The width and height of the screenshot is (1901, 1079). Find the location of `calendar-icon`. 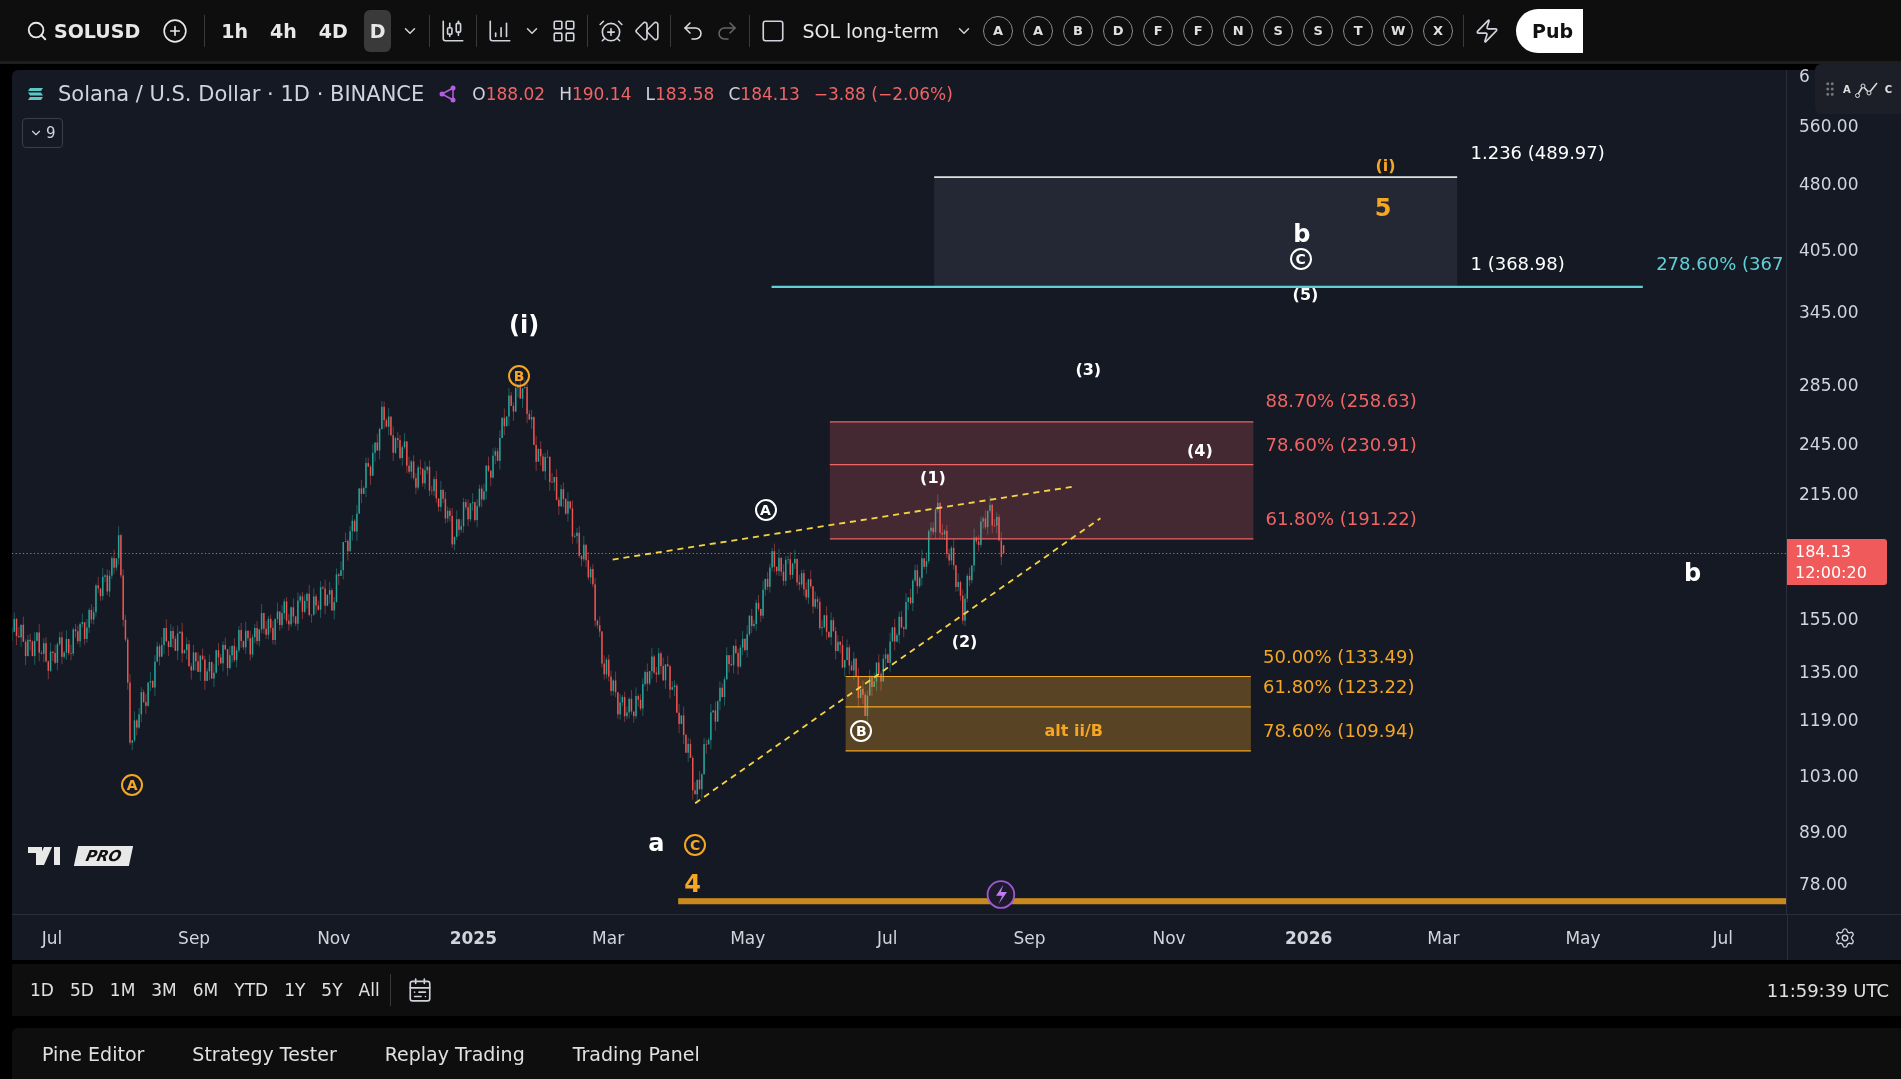

calendar-icon is located at coordinates (419, 990).